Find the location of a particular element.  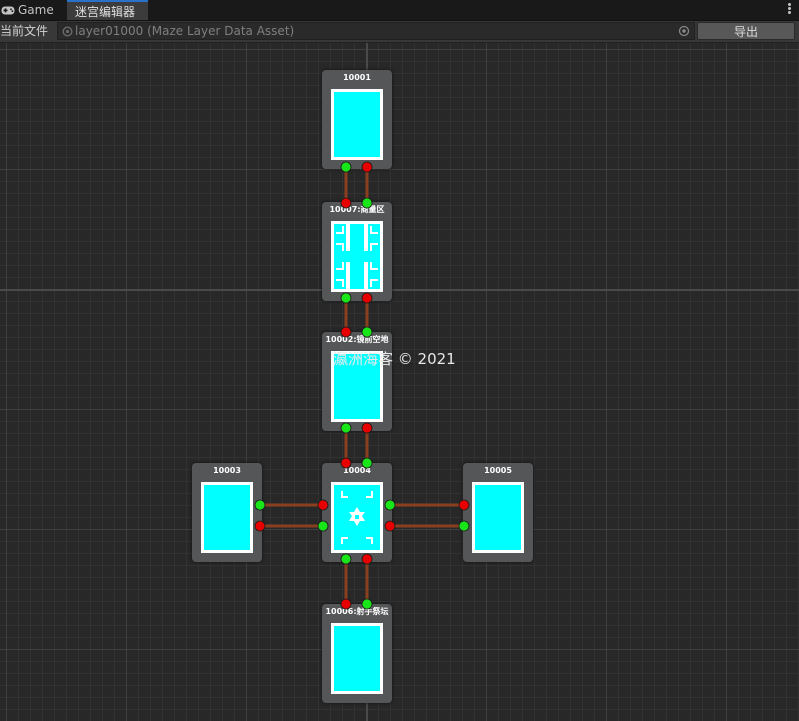

export-button: 导出 is located at coordinates (746, 31).